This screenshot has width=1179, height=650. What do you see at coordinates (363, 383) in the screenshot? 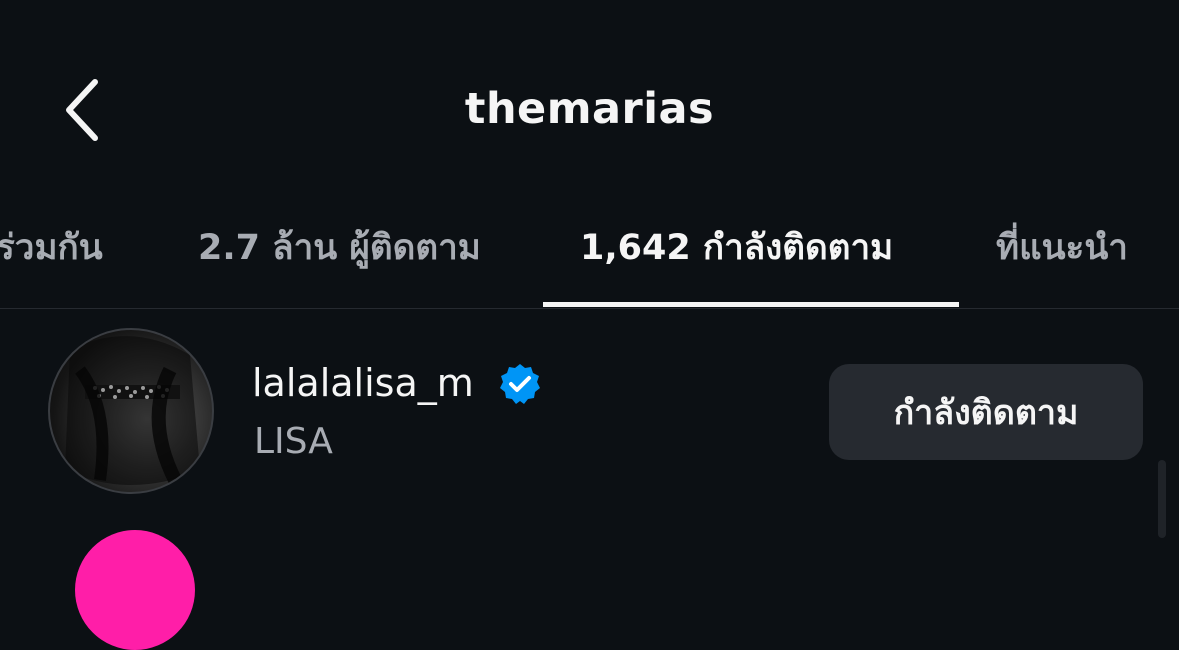
I see `username: lalalalisa_m` at bounding box center [363, 383].